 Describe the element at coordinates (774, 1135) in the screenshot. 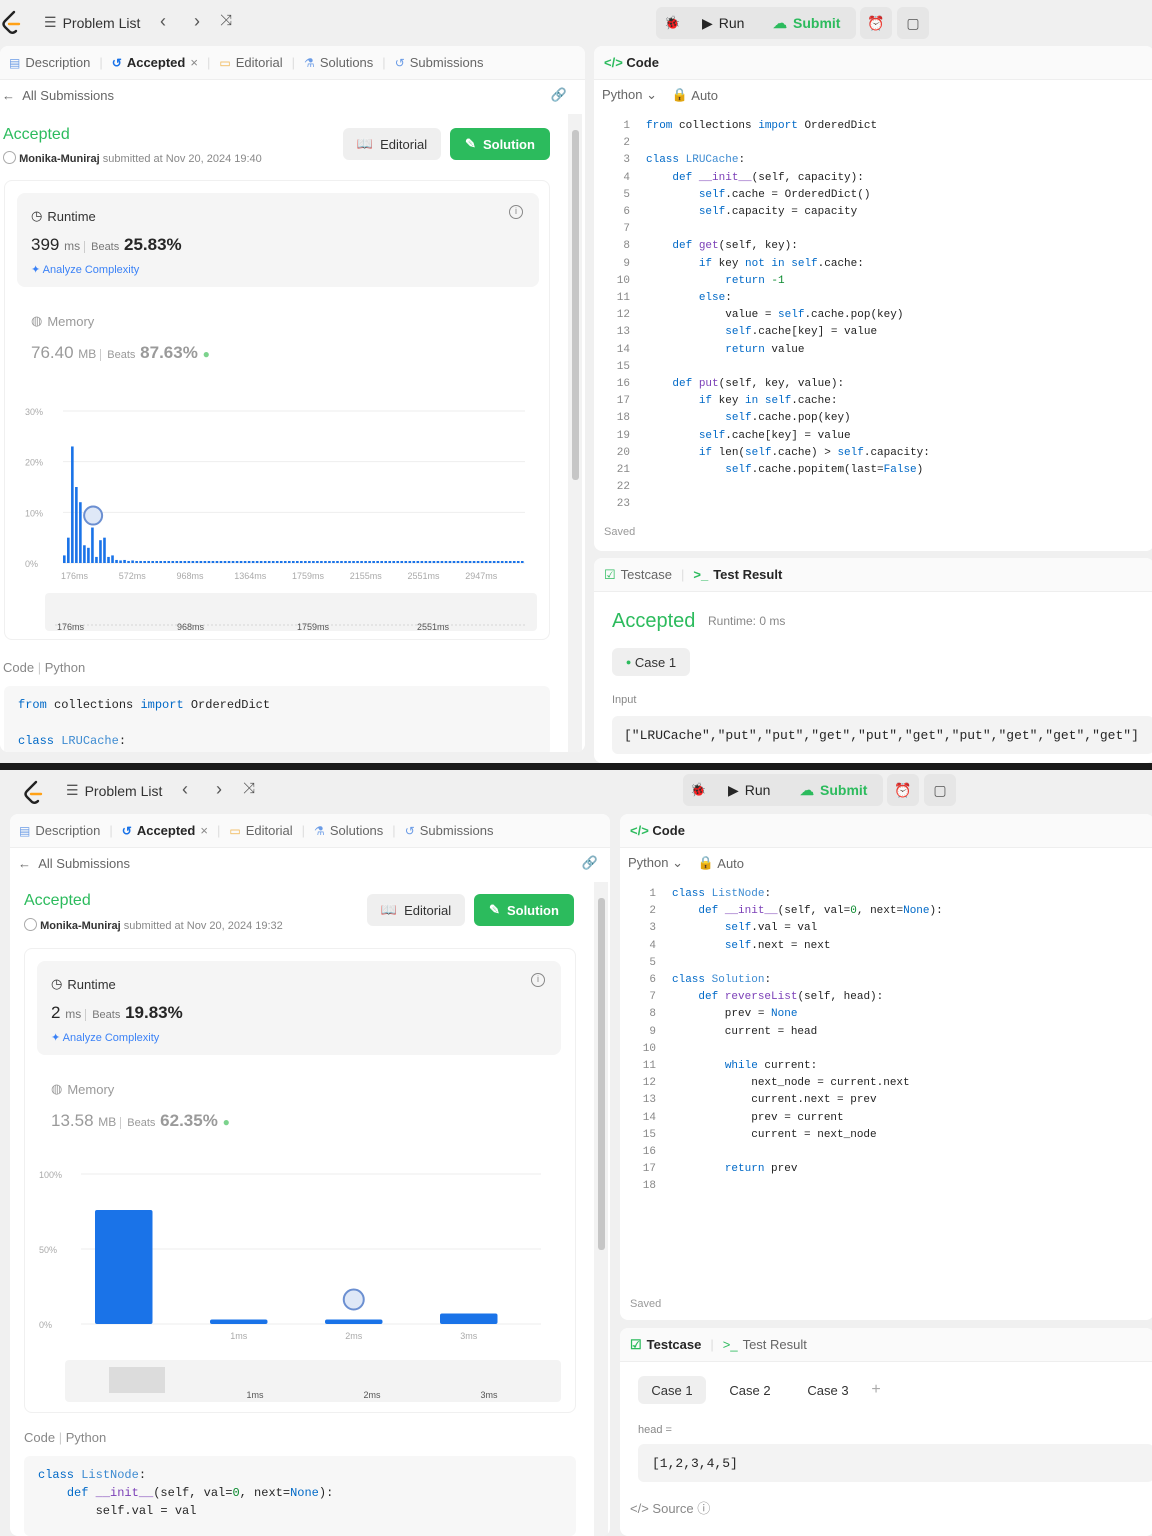

I see `code-line: current = next_node` at that location.